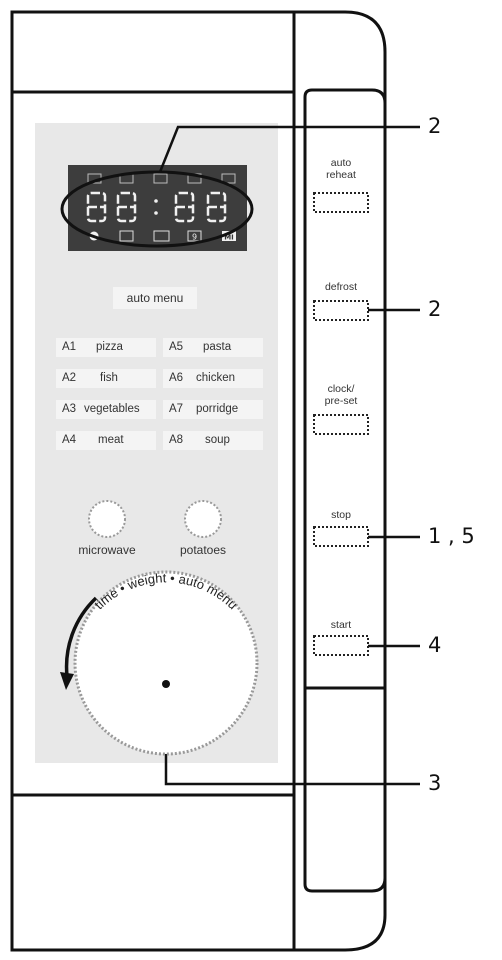  Describe the element at coordinates (166, 684) in the screenshot. I see `dial-center-dot` at that location.